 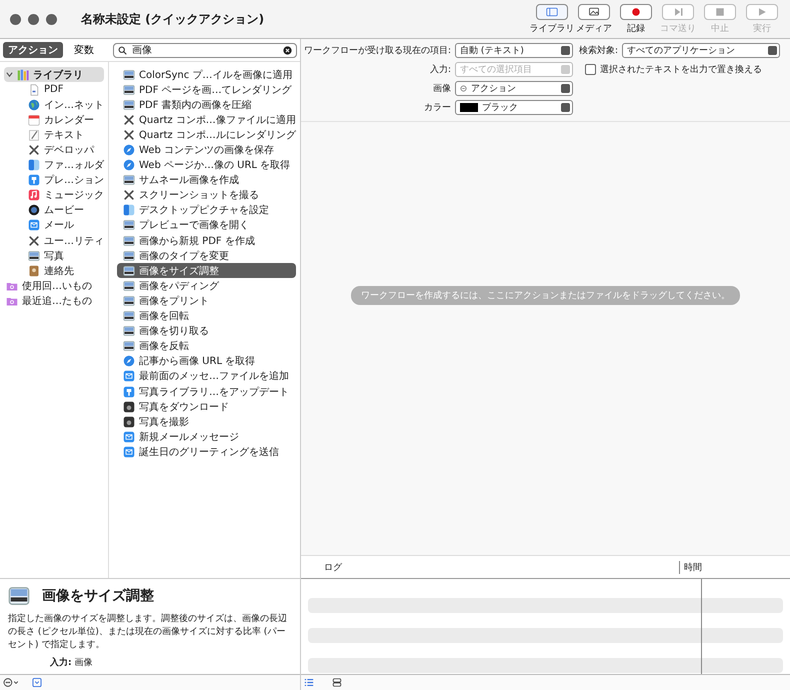 I want to click on photo-toolbar-button, so click(x=594, y=12).